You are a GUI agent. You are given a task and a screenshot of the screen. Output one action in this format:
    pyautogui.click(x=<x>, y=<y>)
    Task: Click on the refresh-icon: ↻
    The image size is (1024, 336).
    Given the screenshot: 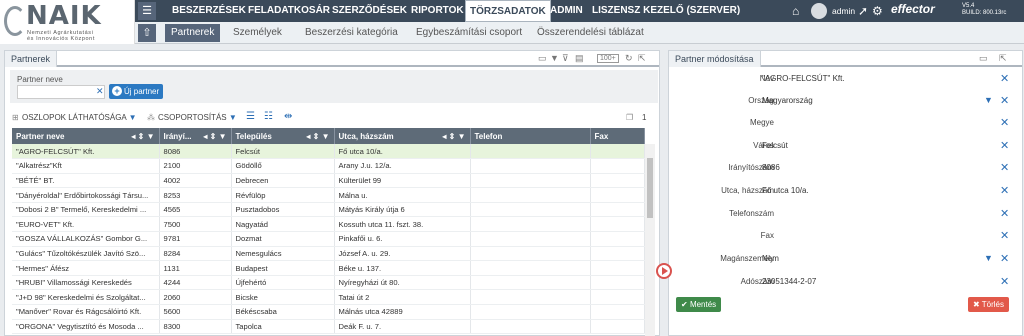 What is the action you would take?
    pyautogui.click(x=629, y=58)
    